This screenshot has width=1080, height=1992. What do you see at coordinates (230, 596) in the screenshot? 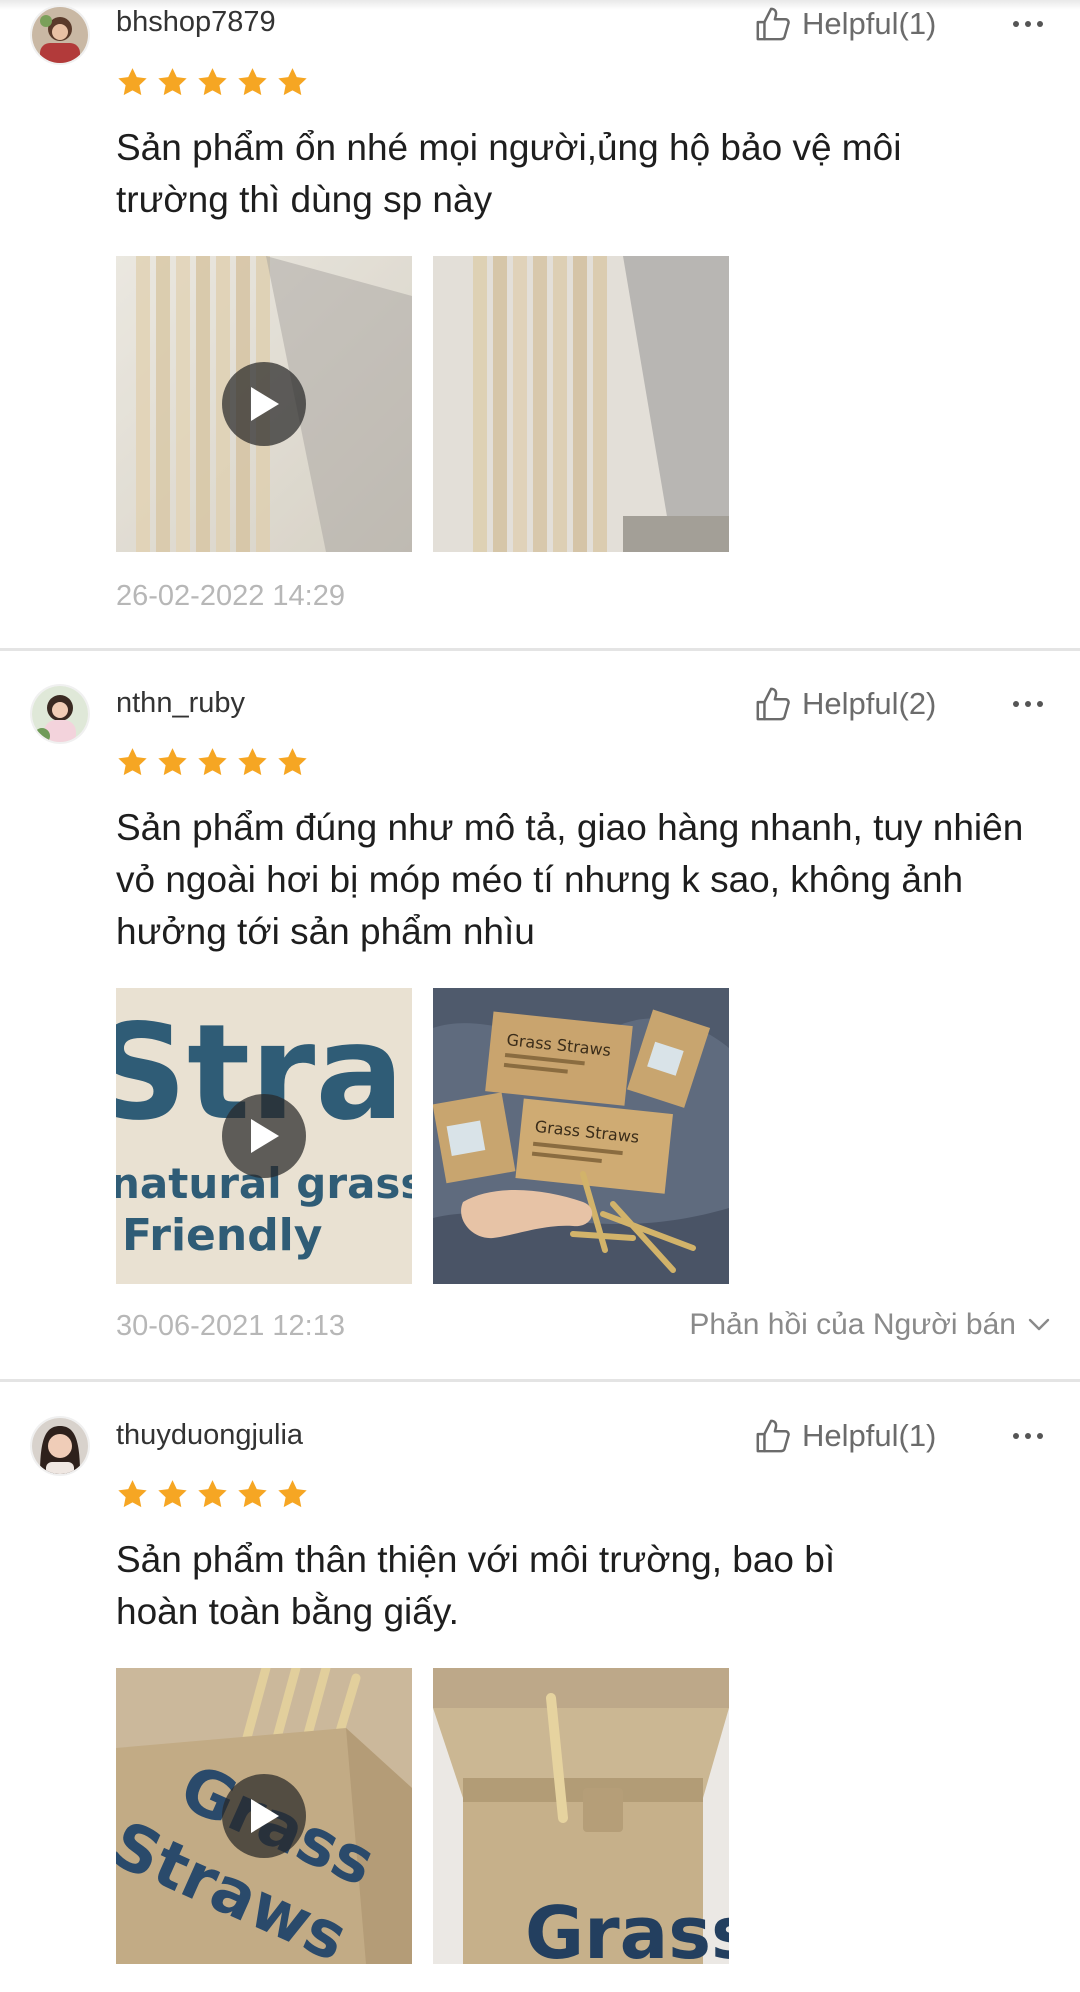
I see `review-date: 26-02-2022 14:29` at bounding box center [230, 596].